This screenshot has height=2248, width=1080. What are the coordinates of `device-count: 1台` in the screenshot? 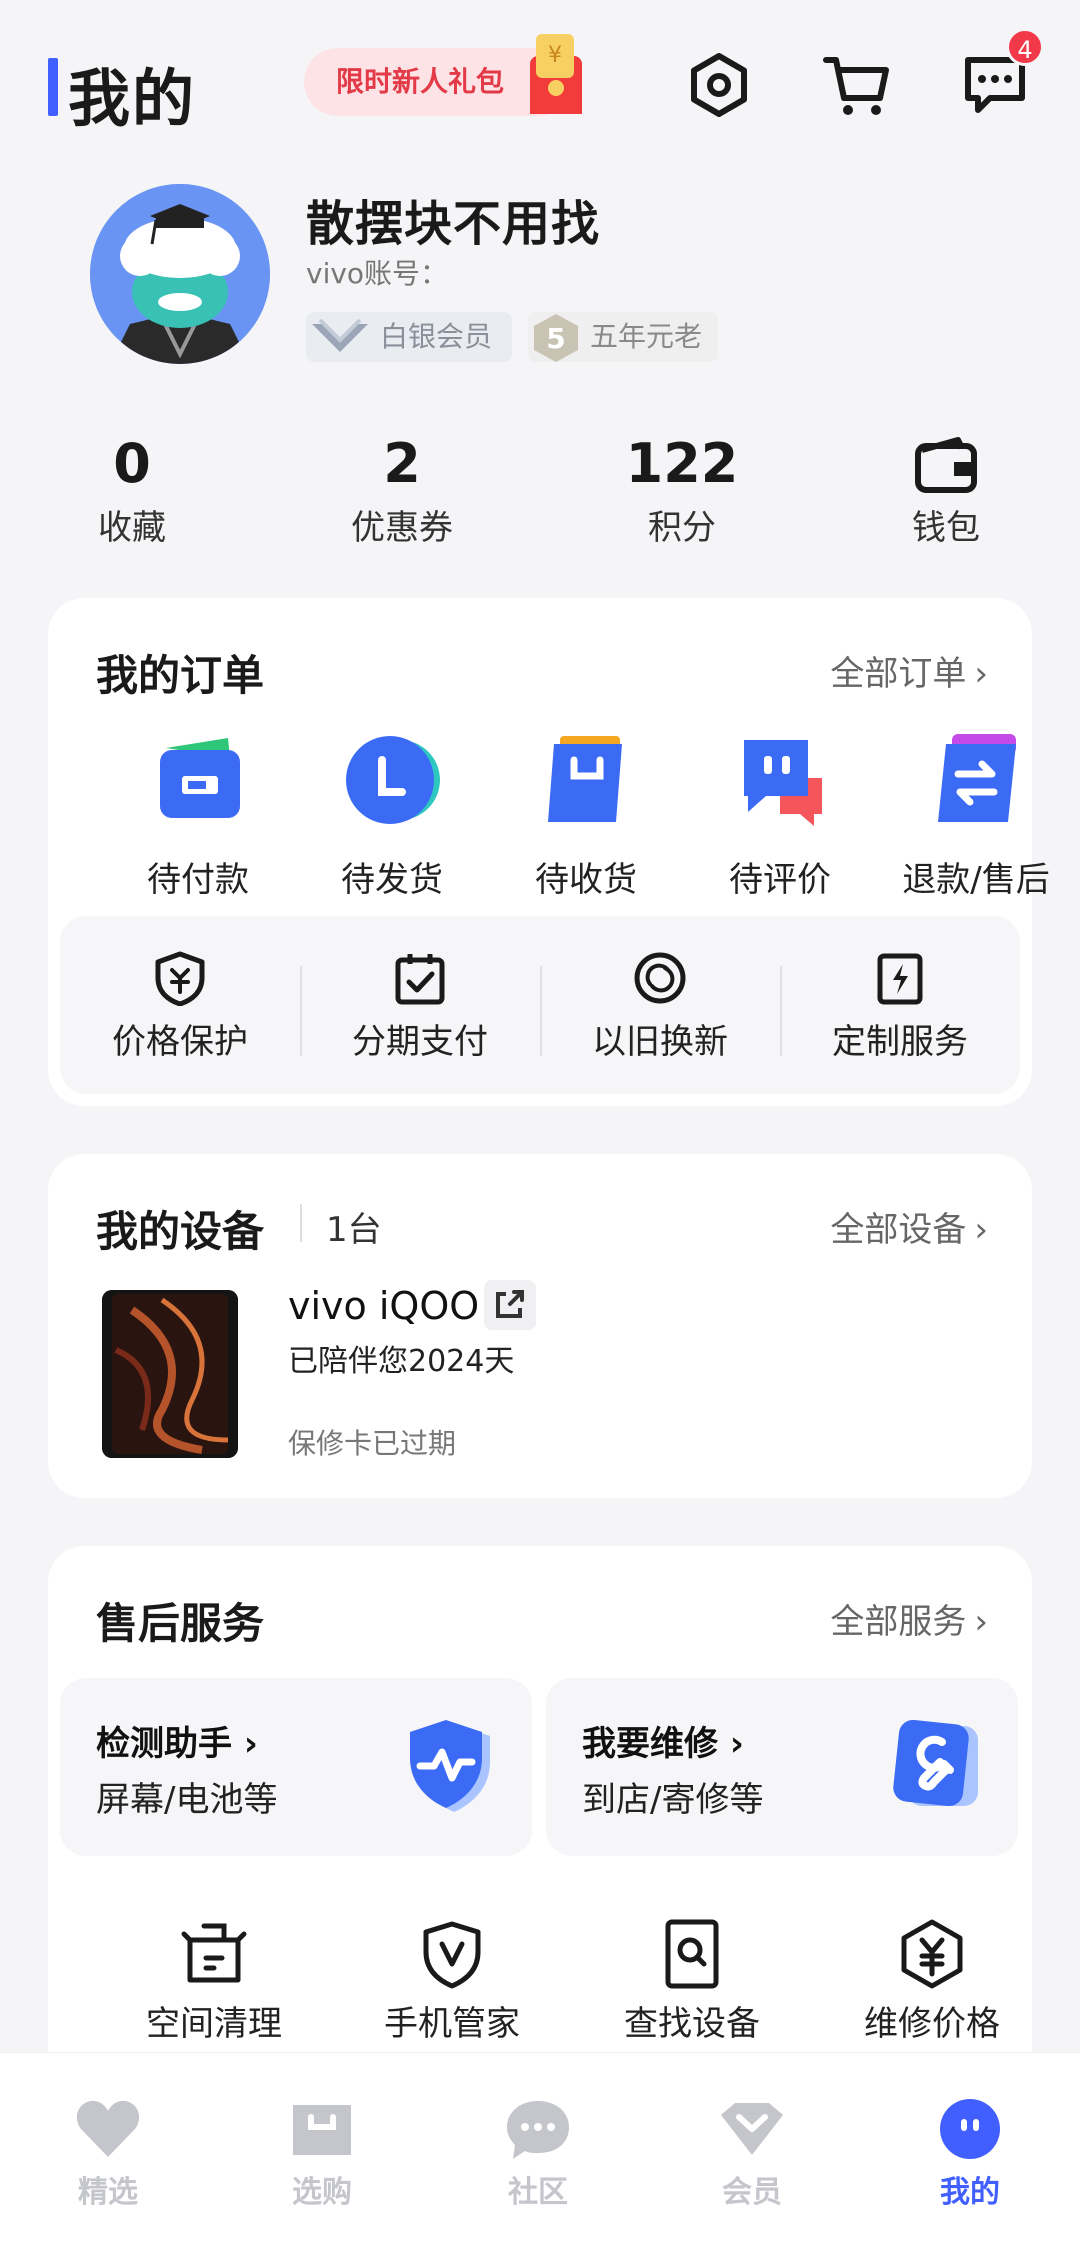 It's located at (354, 1230).